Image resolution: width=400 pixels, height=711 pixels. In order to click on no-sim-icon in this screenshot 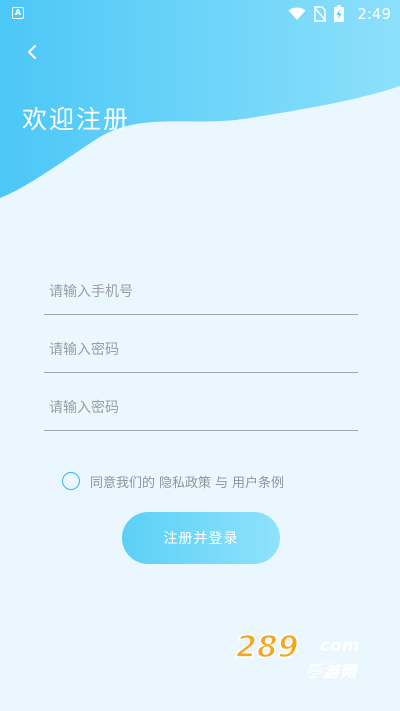, I will do `click(320, 13)`.